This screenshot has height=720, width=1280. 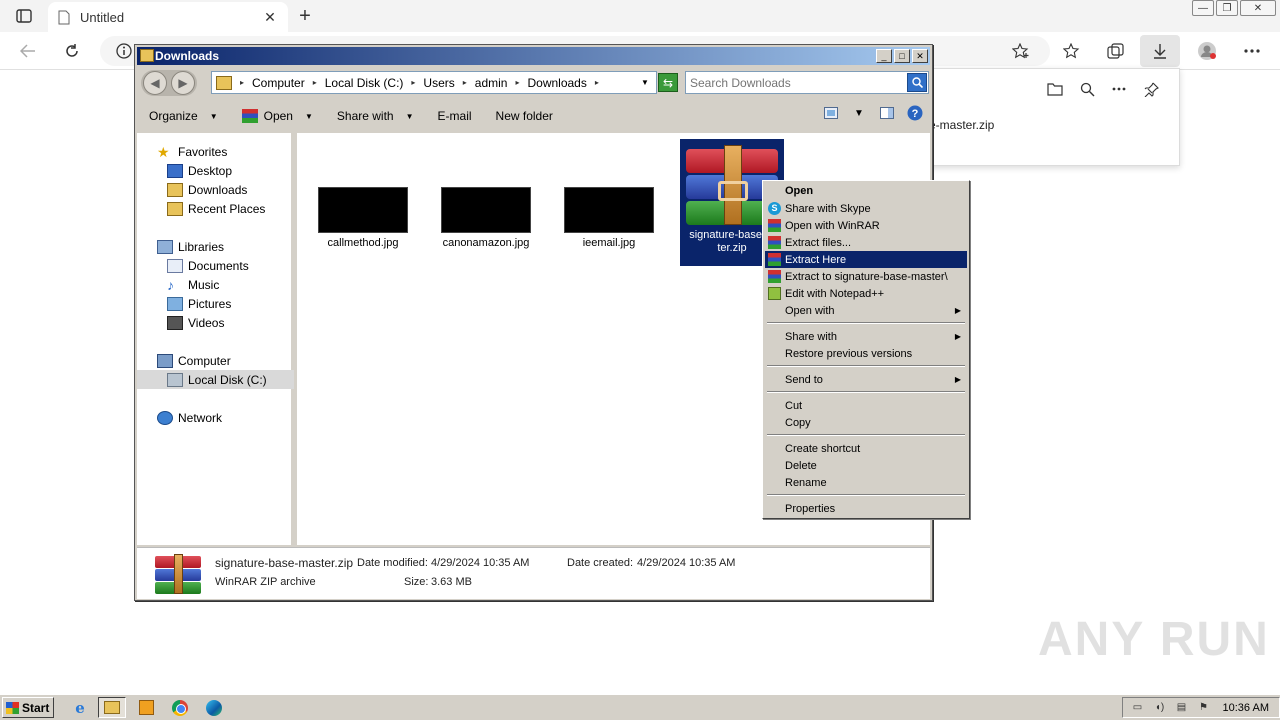 What do you see at coordinates (957, 379) in the screenshot?
I see `chevron-right-icon: ▶` at bounding box center [957, 379].